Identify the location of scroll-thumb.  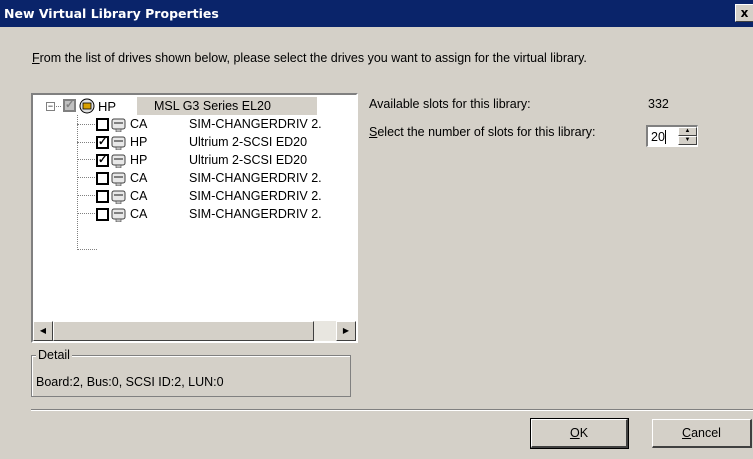
(183, 331).